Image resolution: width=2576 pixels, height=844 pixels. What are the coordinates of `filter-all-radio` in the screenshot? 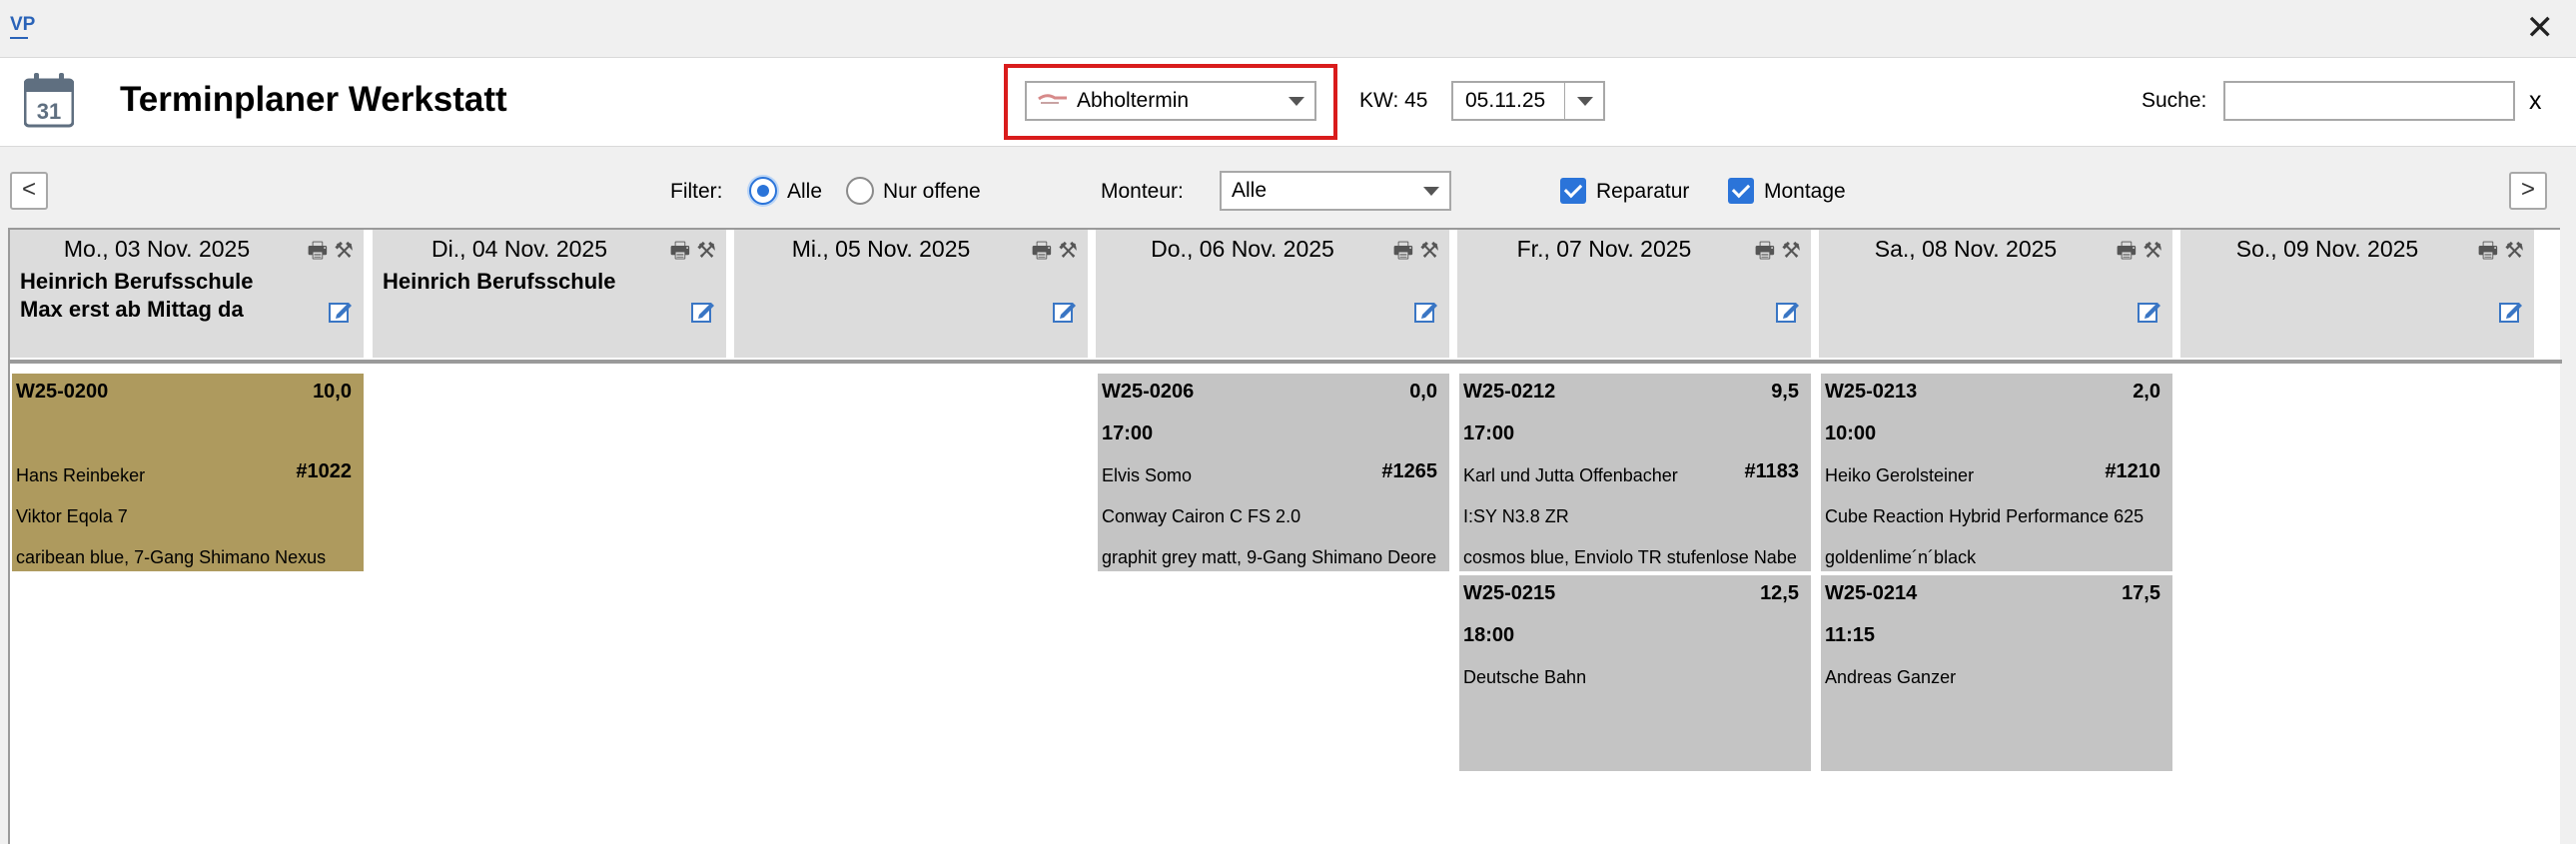 It's located at (763, 191).